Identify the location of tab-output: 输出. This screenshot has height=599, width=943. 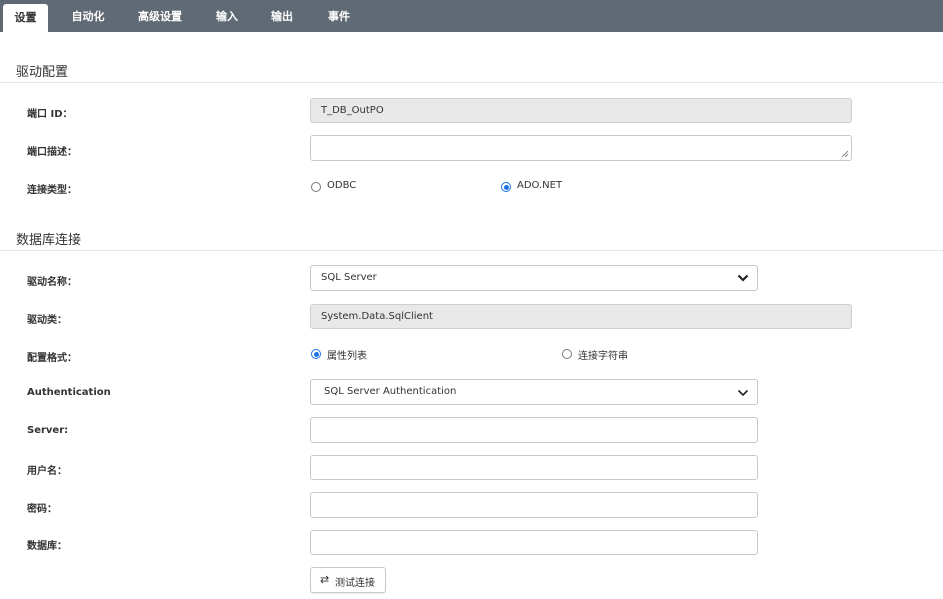
(282, 16).